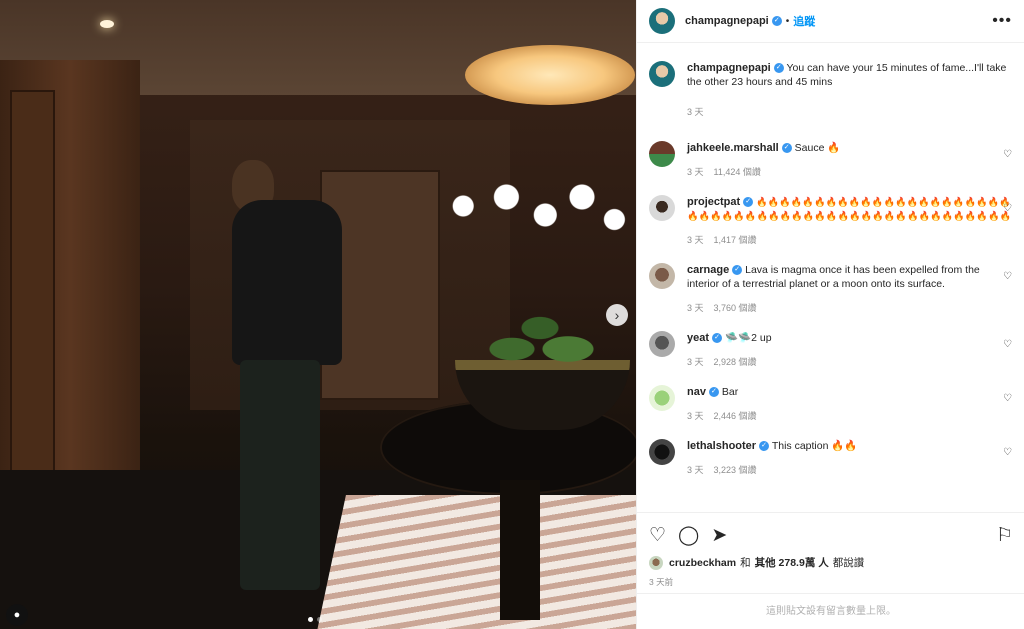 The width and height of the screenshot is (1024, 629). What do you see at coordinates (661, 582) in the screenshot?
I see `posted-ago: 3 天前` at bounding box center [661, 582].